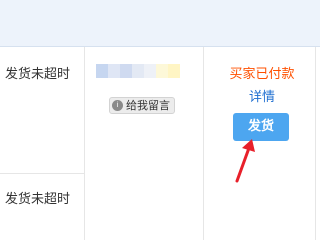 The height and width of the screenshot is (240, 320). What do you see at coordinates (148, 105) in the screenshot?
I see `leave-message-label: 给我留言` at bounding box center [148, 105].